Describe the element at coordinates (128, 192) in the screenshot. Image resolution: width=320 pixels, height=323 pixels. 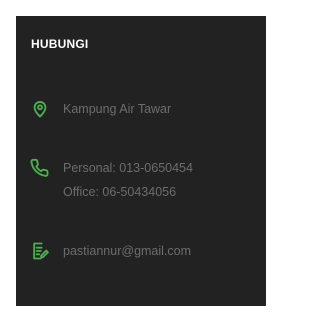
I see `phone-office: Office: 06-50434056` at that location.